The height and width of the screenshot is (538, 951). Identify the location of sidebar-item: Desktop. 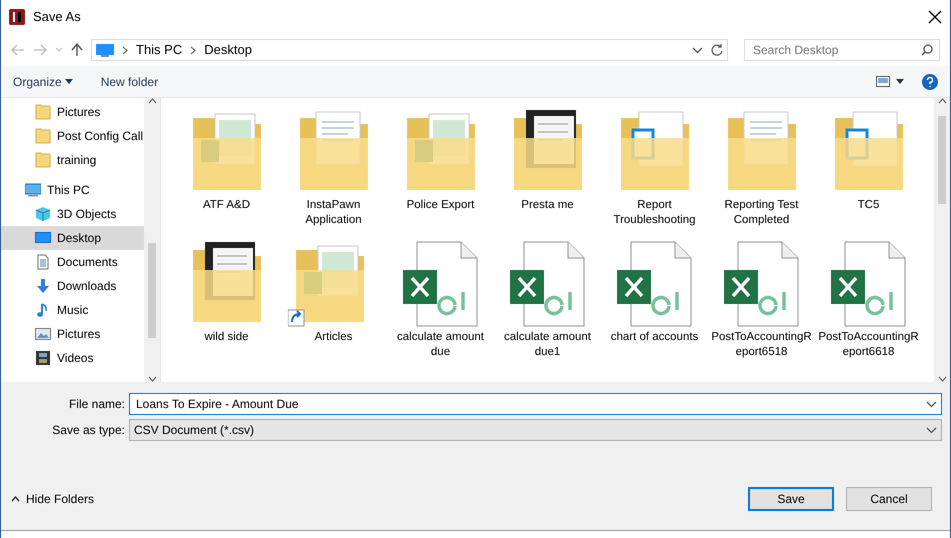
(72, 238).